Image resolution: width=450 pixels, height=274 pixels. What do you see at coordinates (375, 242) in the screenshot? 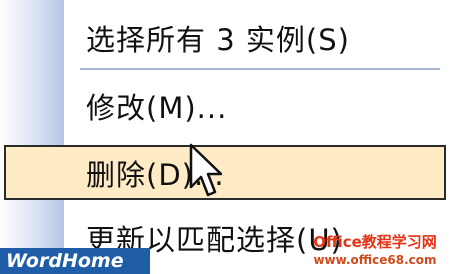
I see `watermark-title: Office教程学习网` at bounding box center [375, 242].